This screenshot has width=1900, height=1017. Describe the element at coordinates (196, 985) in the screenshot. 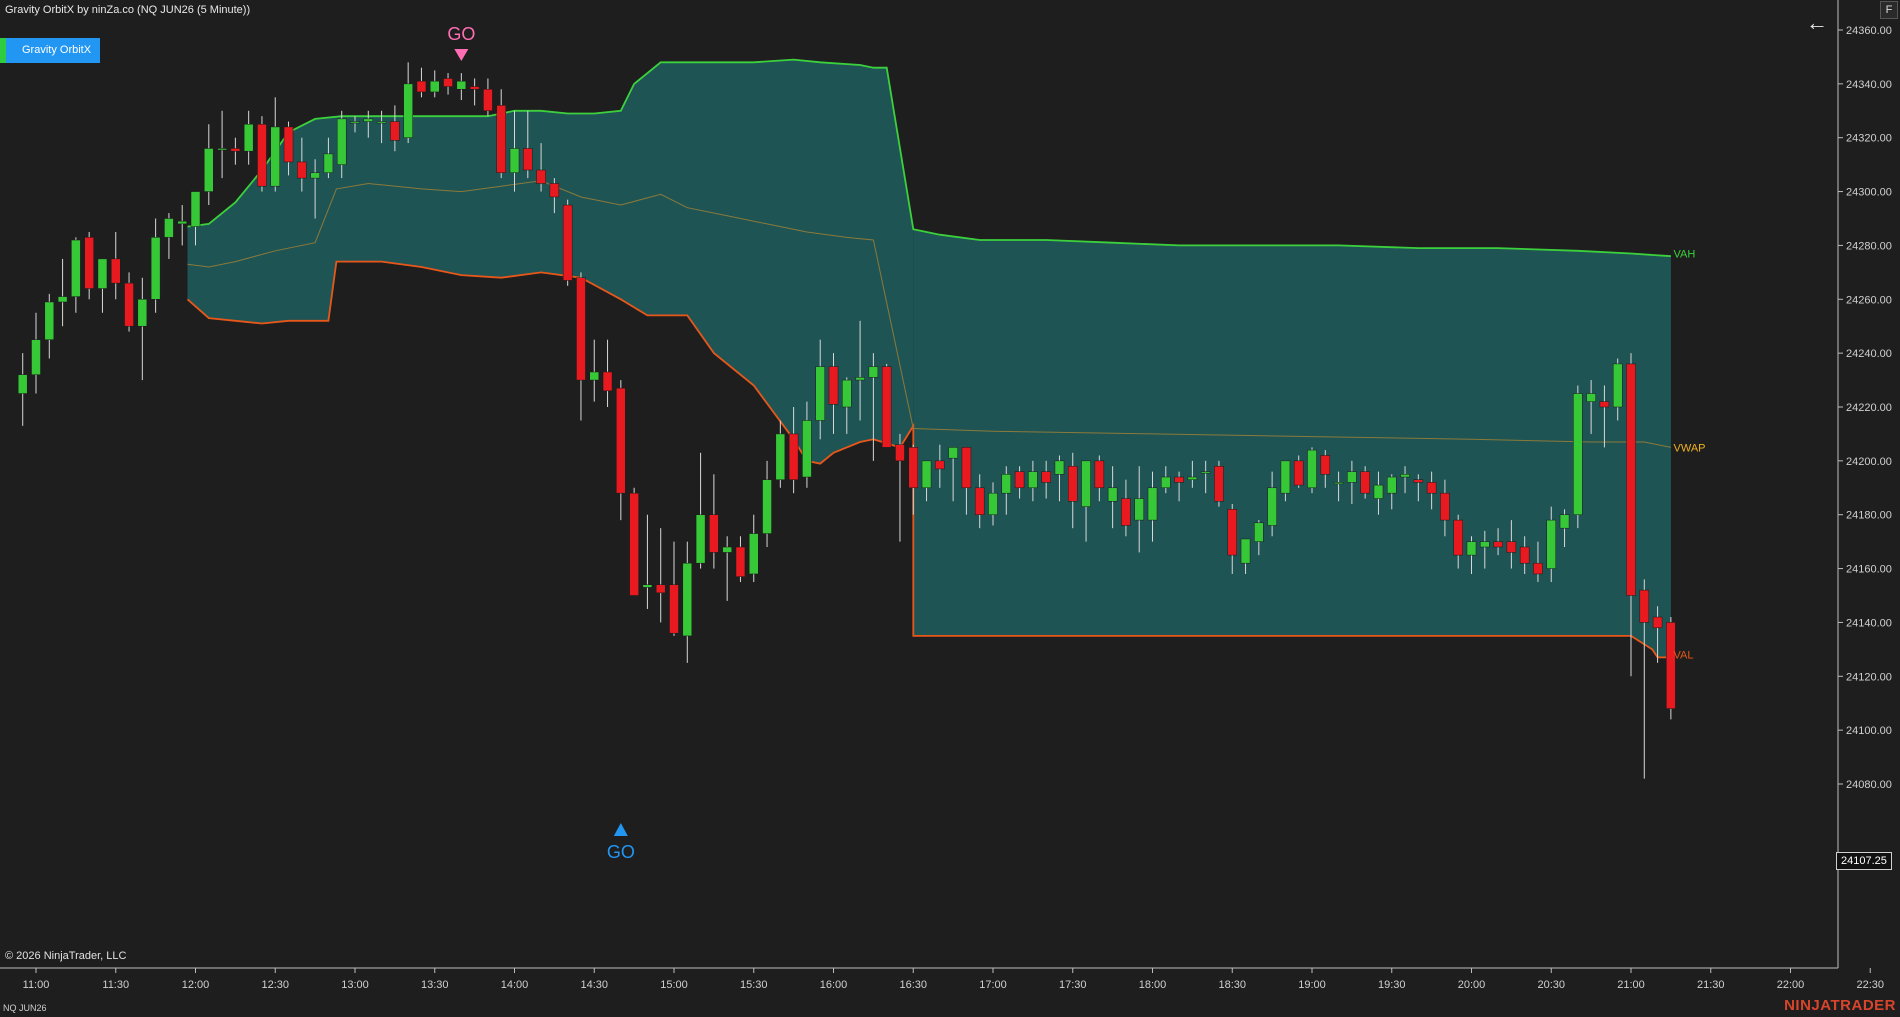

I see `x-tick-label: 12:00` at that location.